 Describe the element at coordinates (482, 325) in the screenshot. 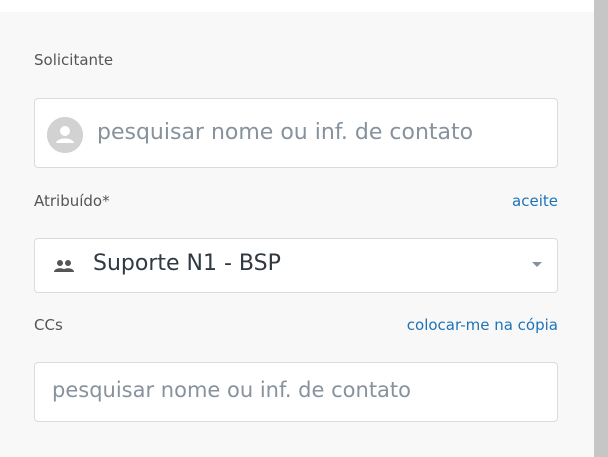

I see `cc-me-link: colocar-me na cópia` at that location.